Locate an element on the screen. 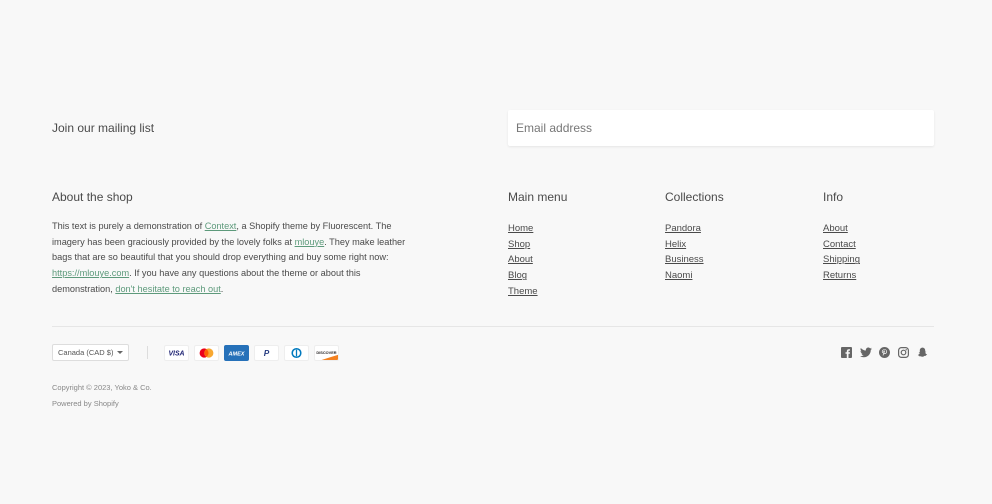 Image resolution: width=992 pixels, height=504 pixels. email-field is located at coordinates (721, 128).